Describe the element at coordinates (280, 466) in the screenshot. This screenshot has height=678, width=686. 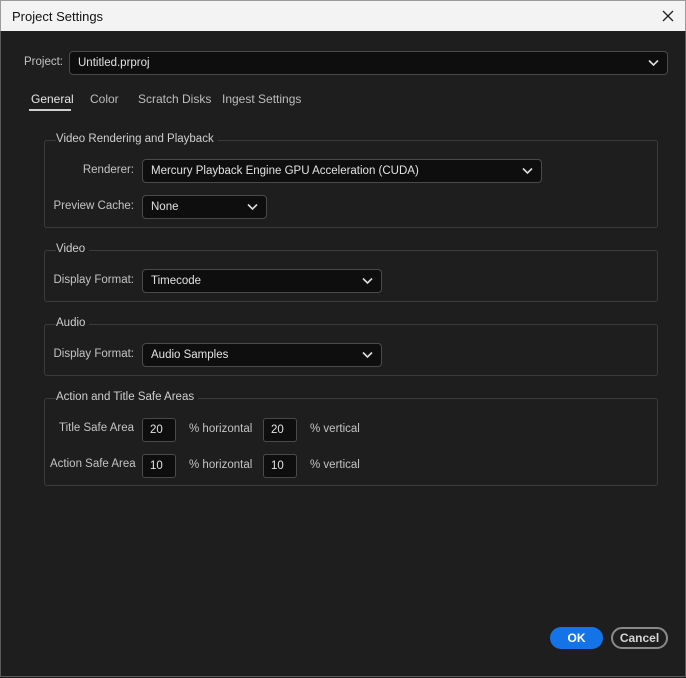
I see `action-safe-vertical-input: 10` at that location.